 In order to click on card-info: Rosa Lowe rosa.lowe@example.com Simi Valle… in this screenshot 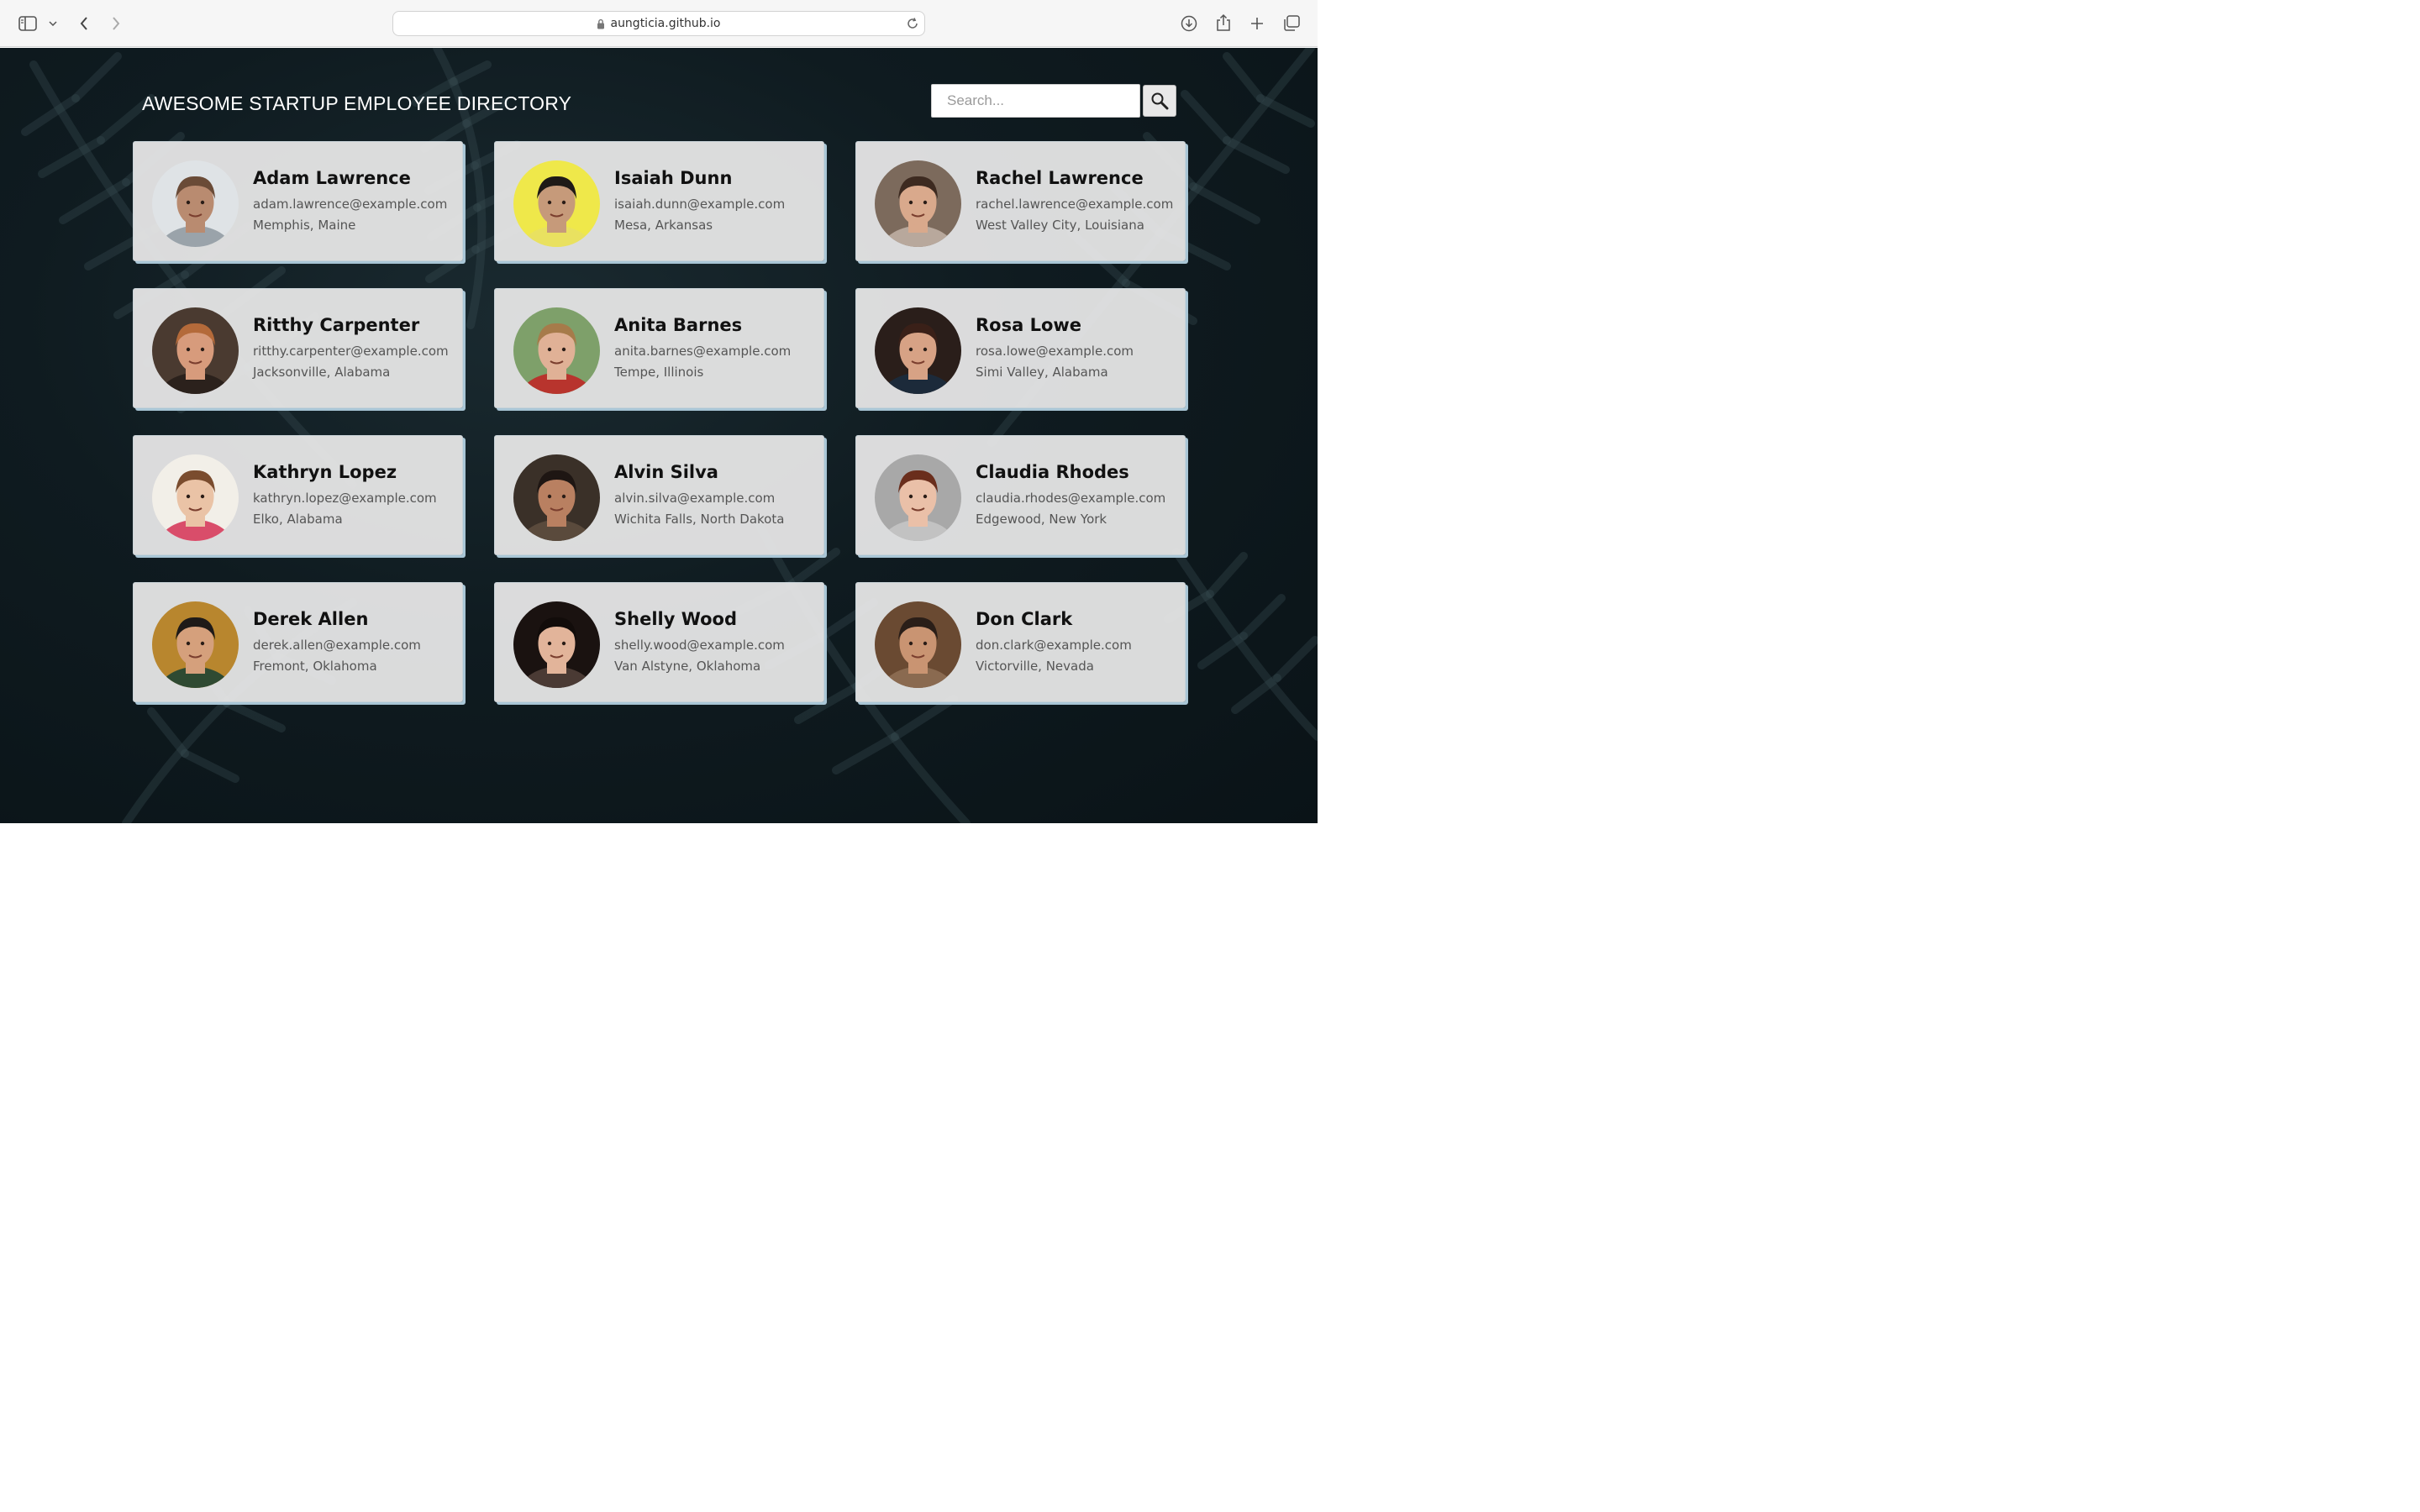, I will do `click(1077, 348)`.